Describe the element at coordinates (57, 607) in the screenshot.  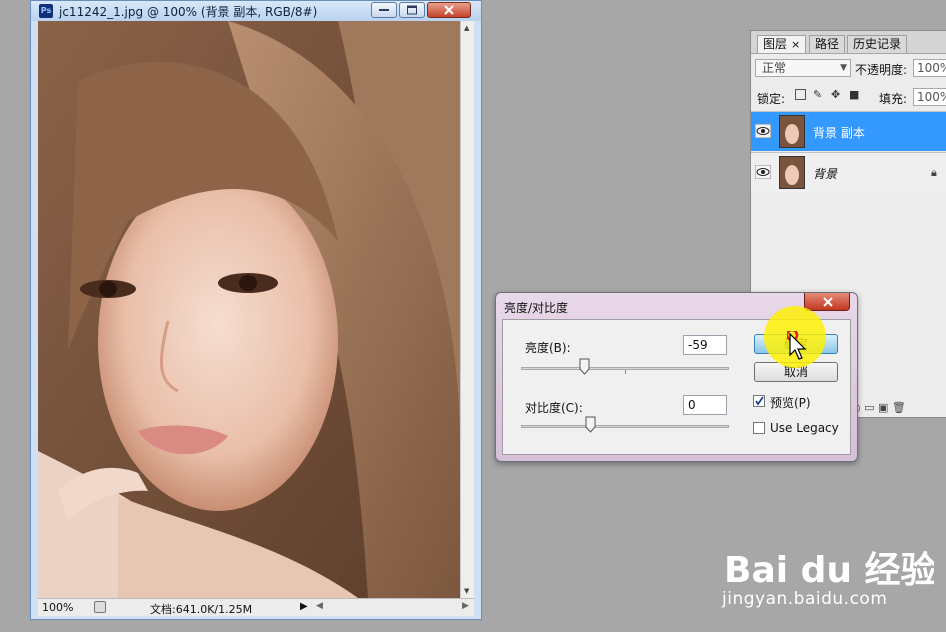
I see `zoom-level: 100%` at that location.